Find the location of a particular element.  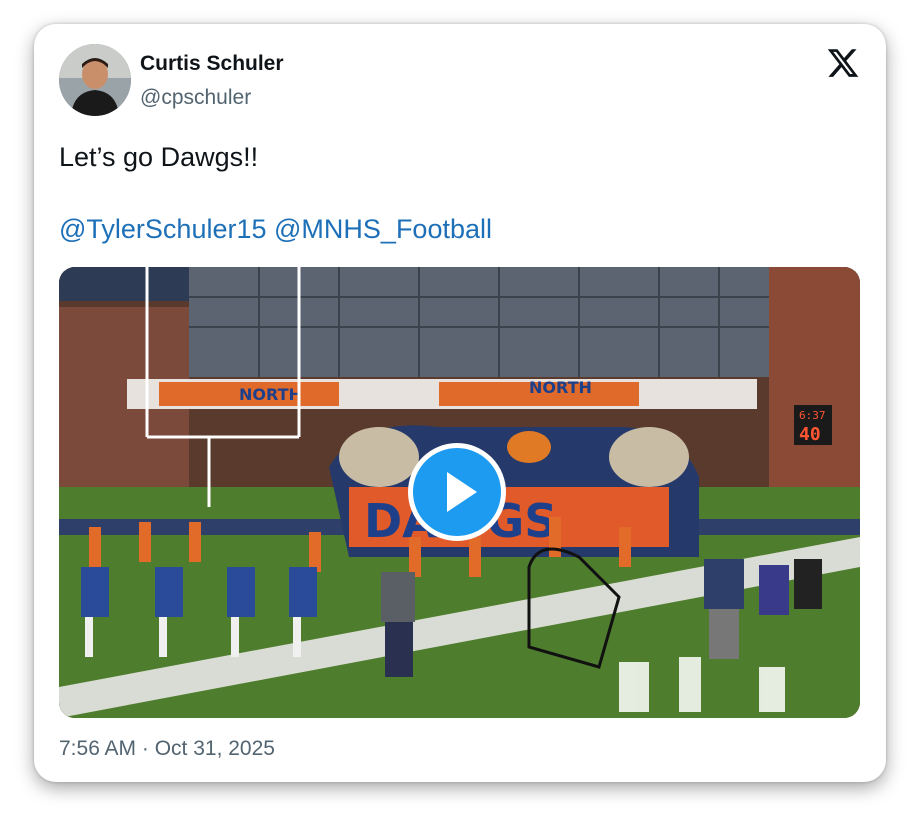

mentions-line: @TylerSchuler15 @MNHS_Football is located at coordinates (275, 229).